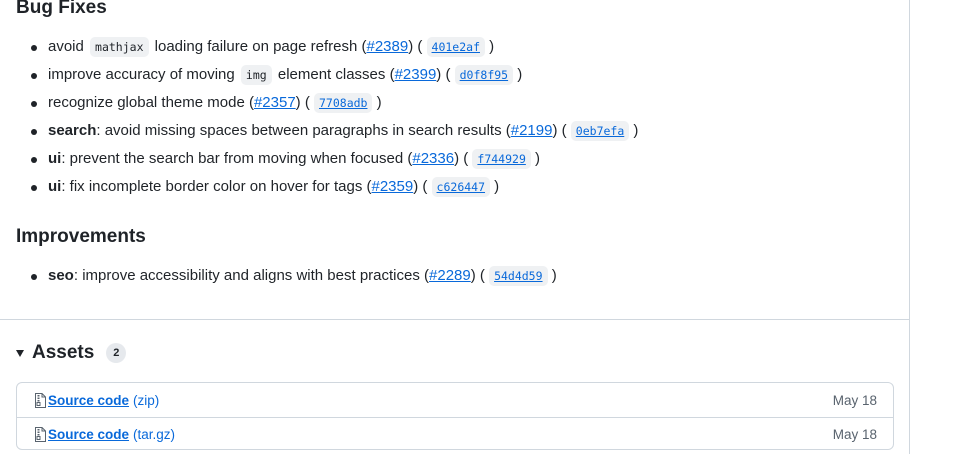  What do you see at coordinates (275, 102) in the screenshot?
I see `pull-request-link: #2357` at bounding box center [275, 102].